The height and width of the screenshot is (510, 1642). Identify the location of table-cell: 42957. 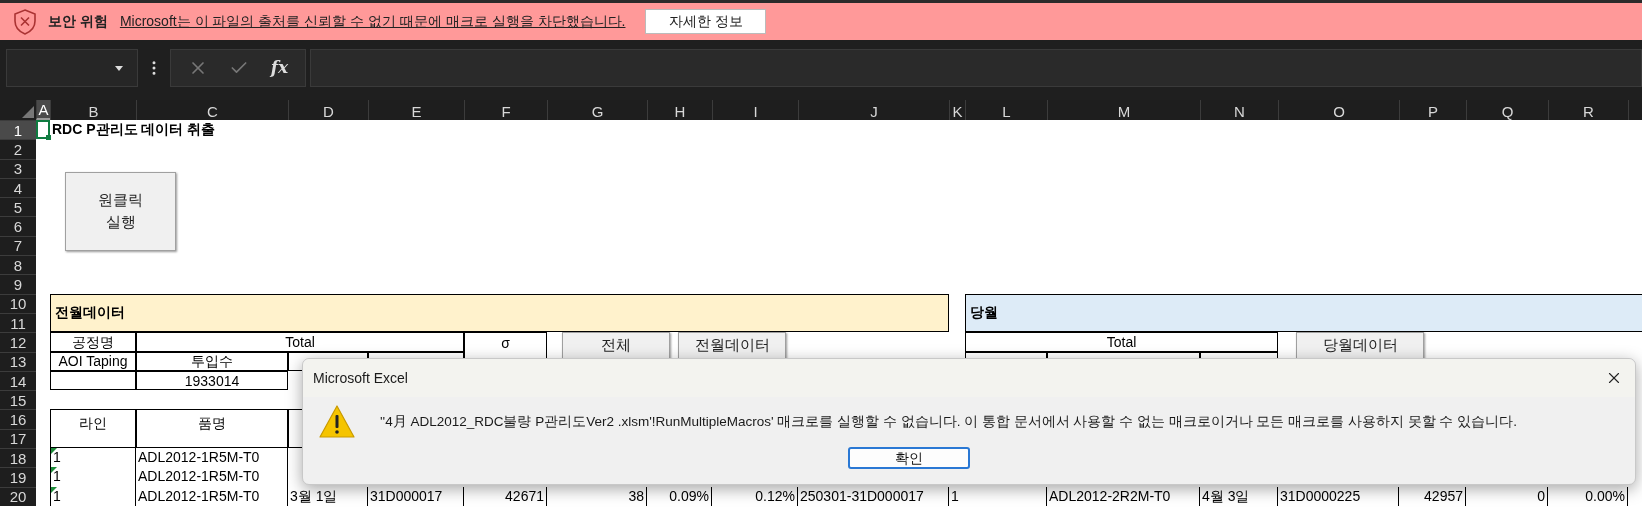
(1432, 496).